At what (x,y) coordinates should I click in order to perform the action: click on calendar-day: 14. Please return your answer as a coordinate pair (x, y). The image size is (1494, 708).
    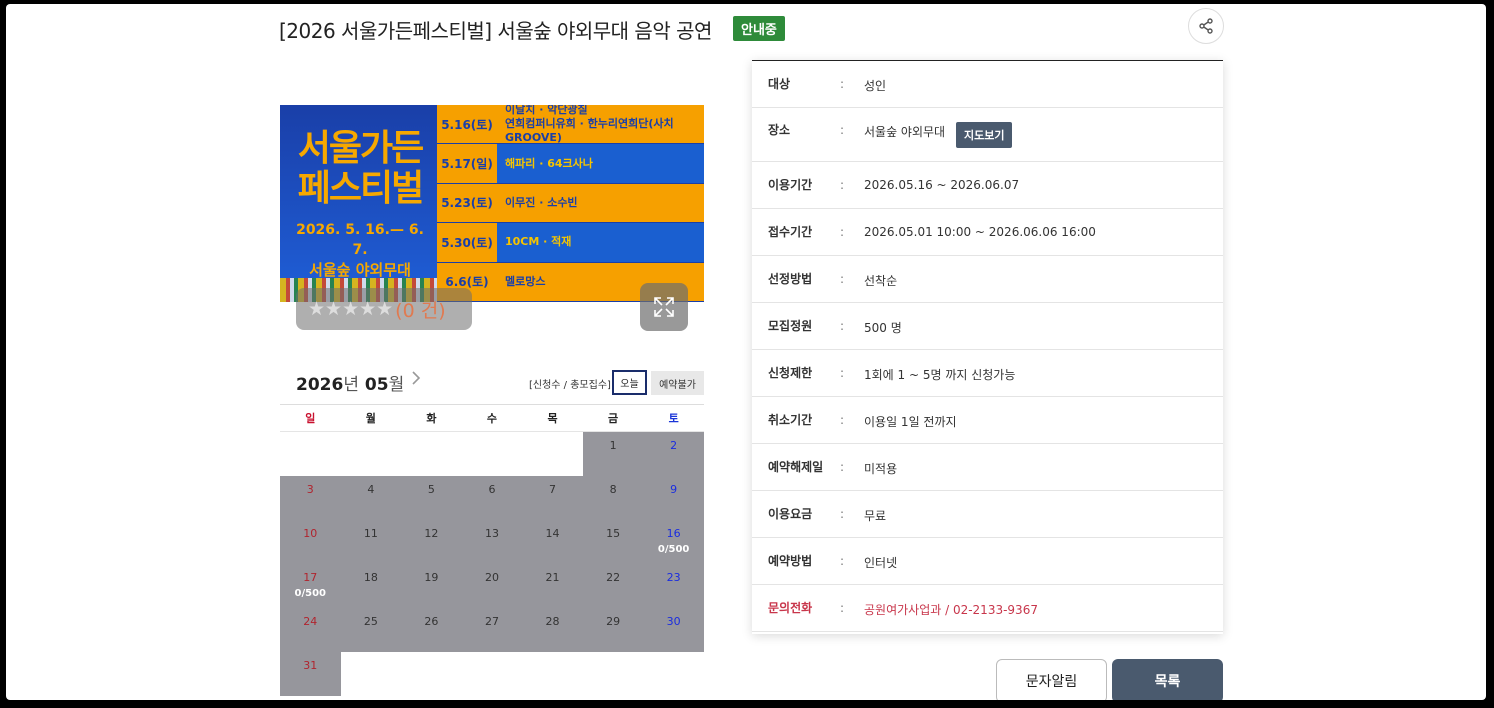
    Looking at the image, I should click on (552, 542).